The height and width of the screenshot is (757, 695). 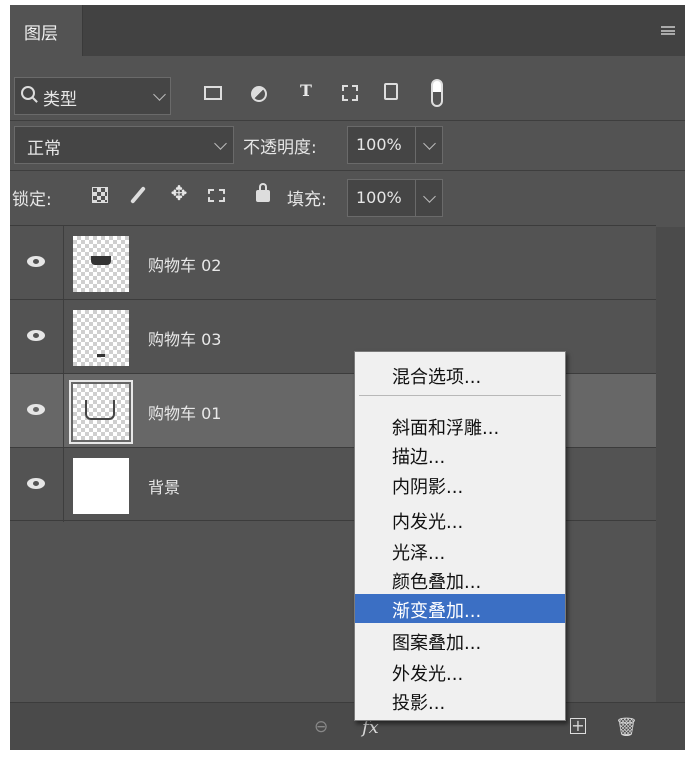 I want to click on lock-all-shackle, so click(x=263, y=187).